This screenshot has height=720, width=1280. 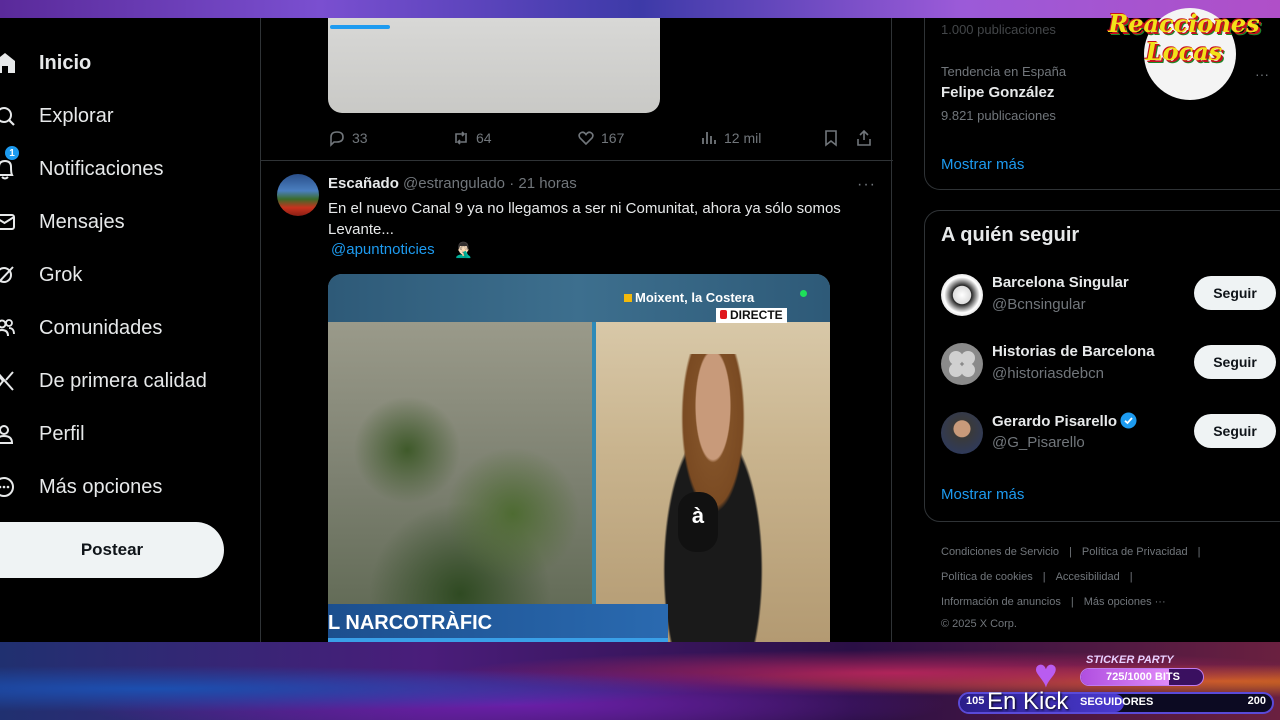 What do you see at coordinates (1130, 660) in the screenshot?
I see `sticker-title: STICKER PARTY` at bounding box center [1130, 660].